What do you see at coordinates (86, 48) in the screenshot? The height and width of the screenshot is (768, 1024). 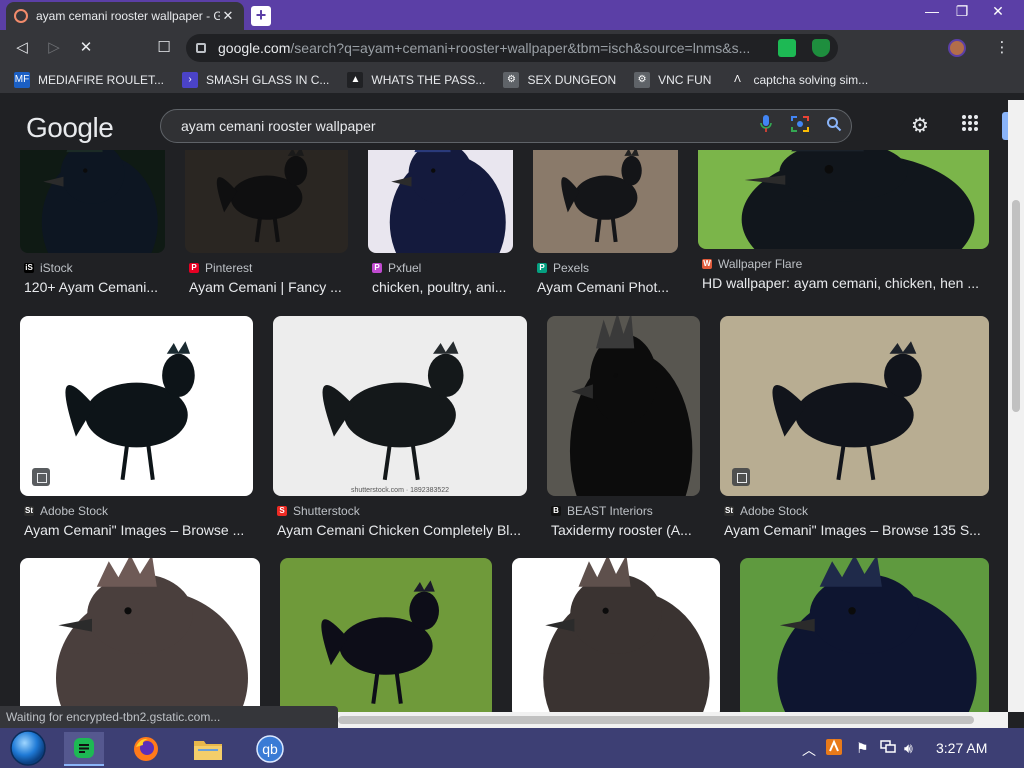 I see `stop-loading-icon: ✕` at bounding box center [86, 48].